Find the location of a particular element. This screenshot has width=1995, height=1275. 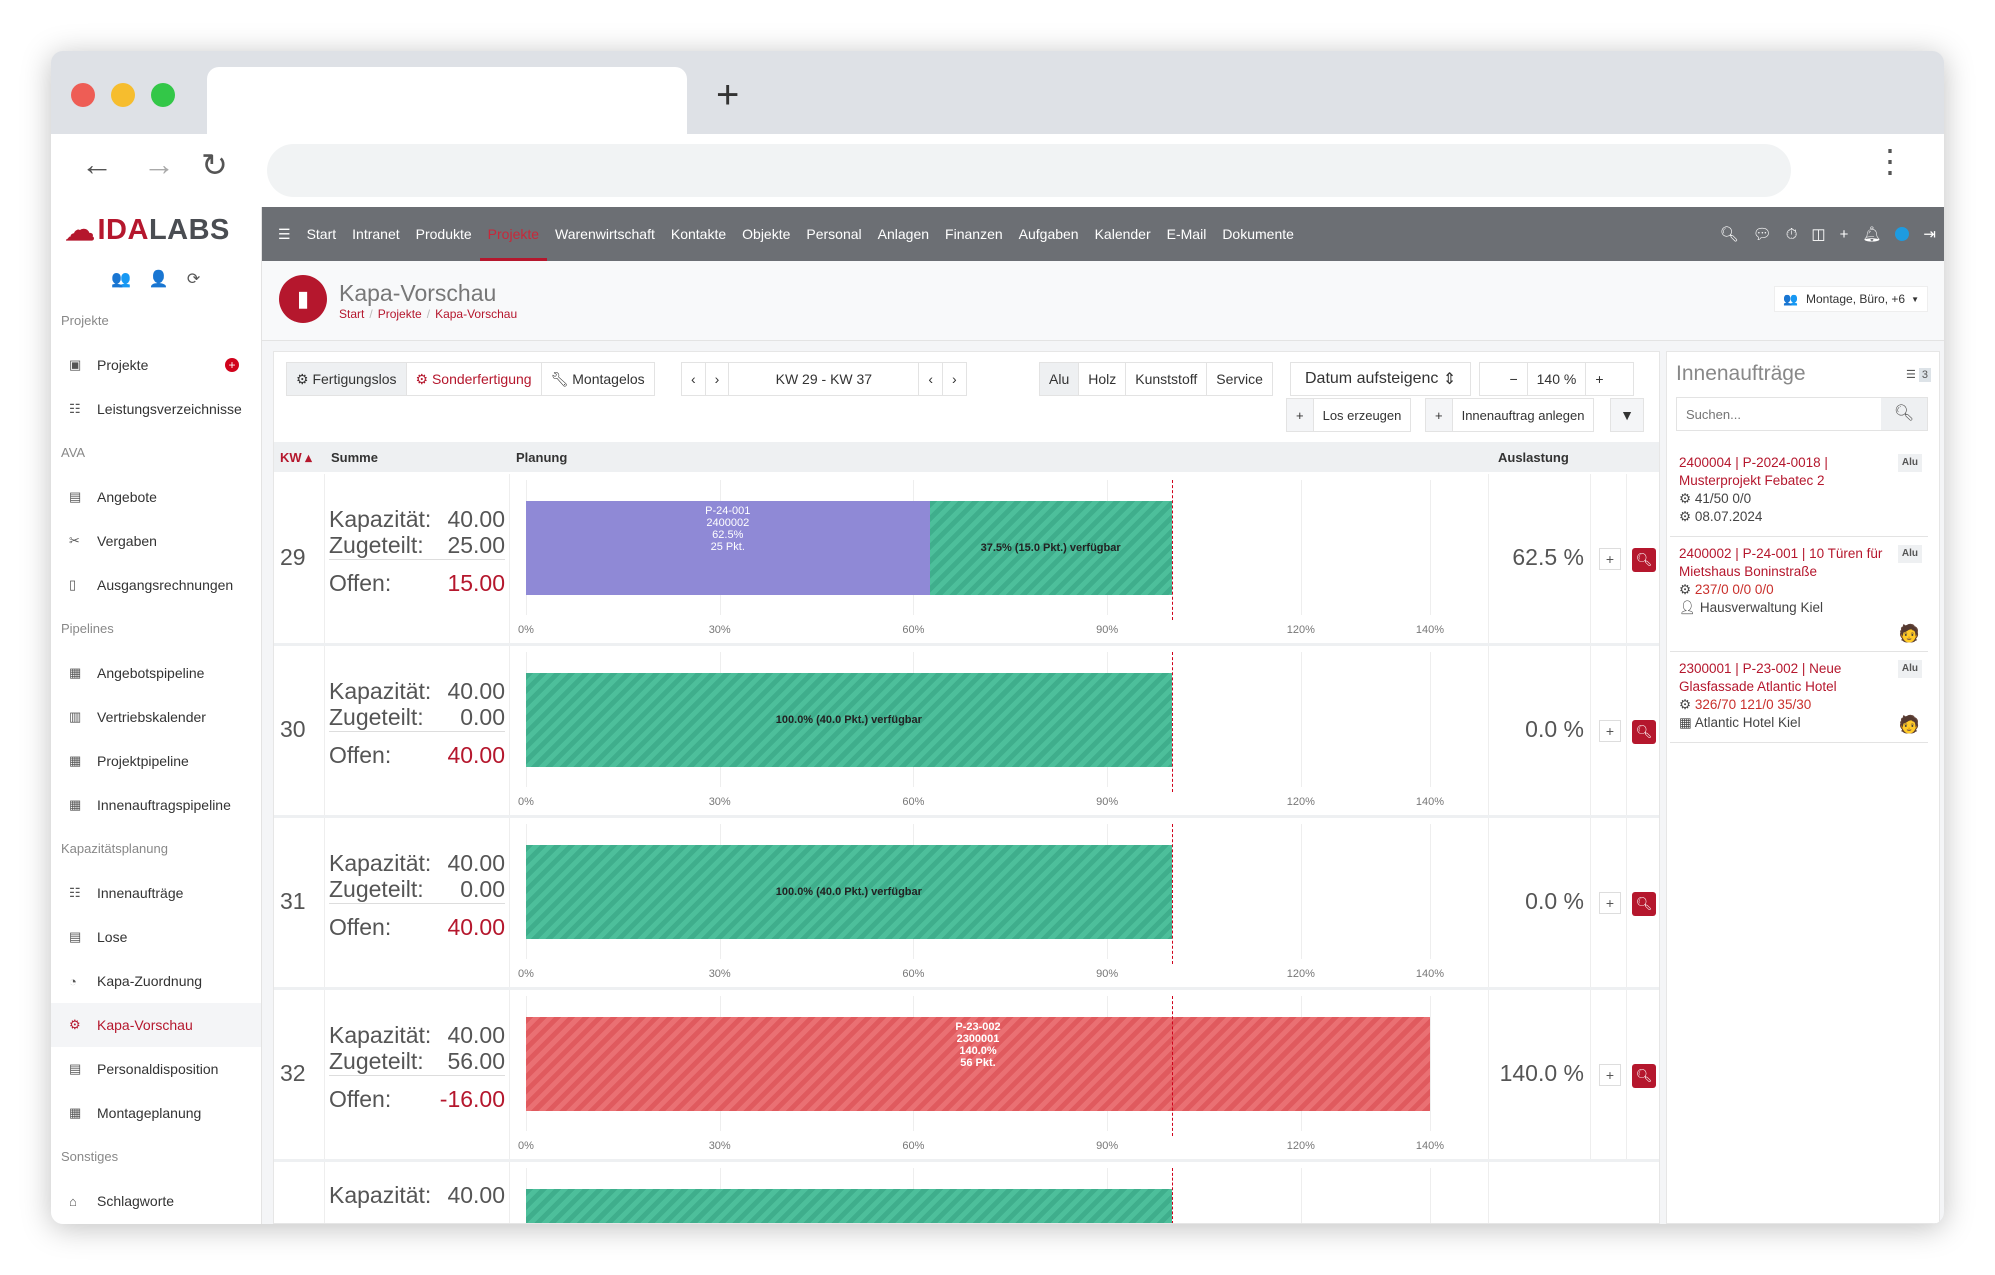

new-tab-button: + is located at coordinates (727, 95).